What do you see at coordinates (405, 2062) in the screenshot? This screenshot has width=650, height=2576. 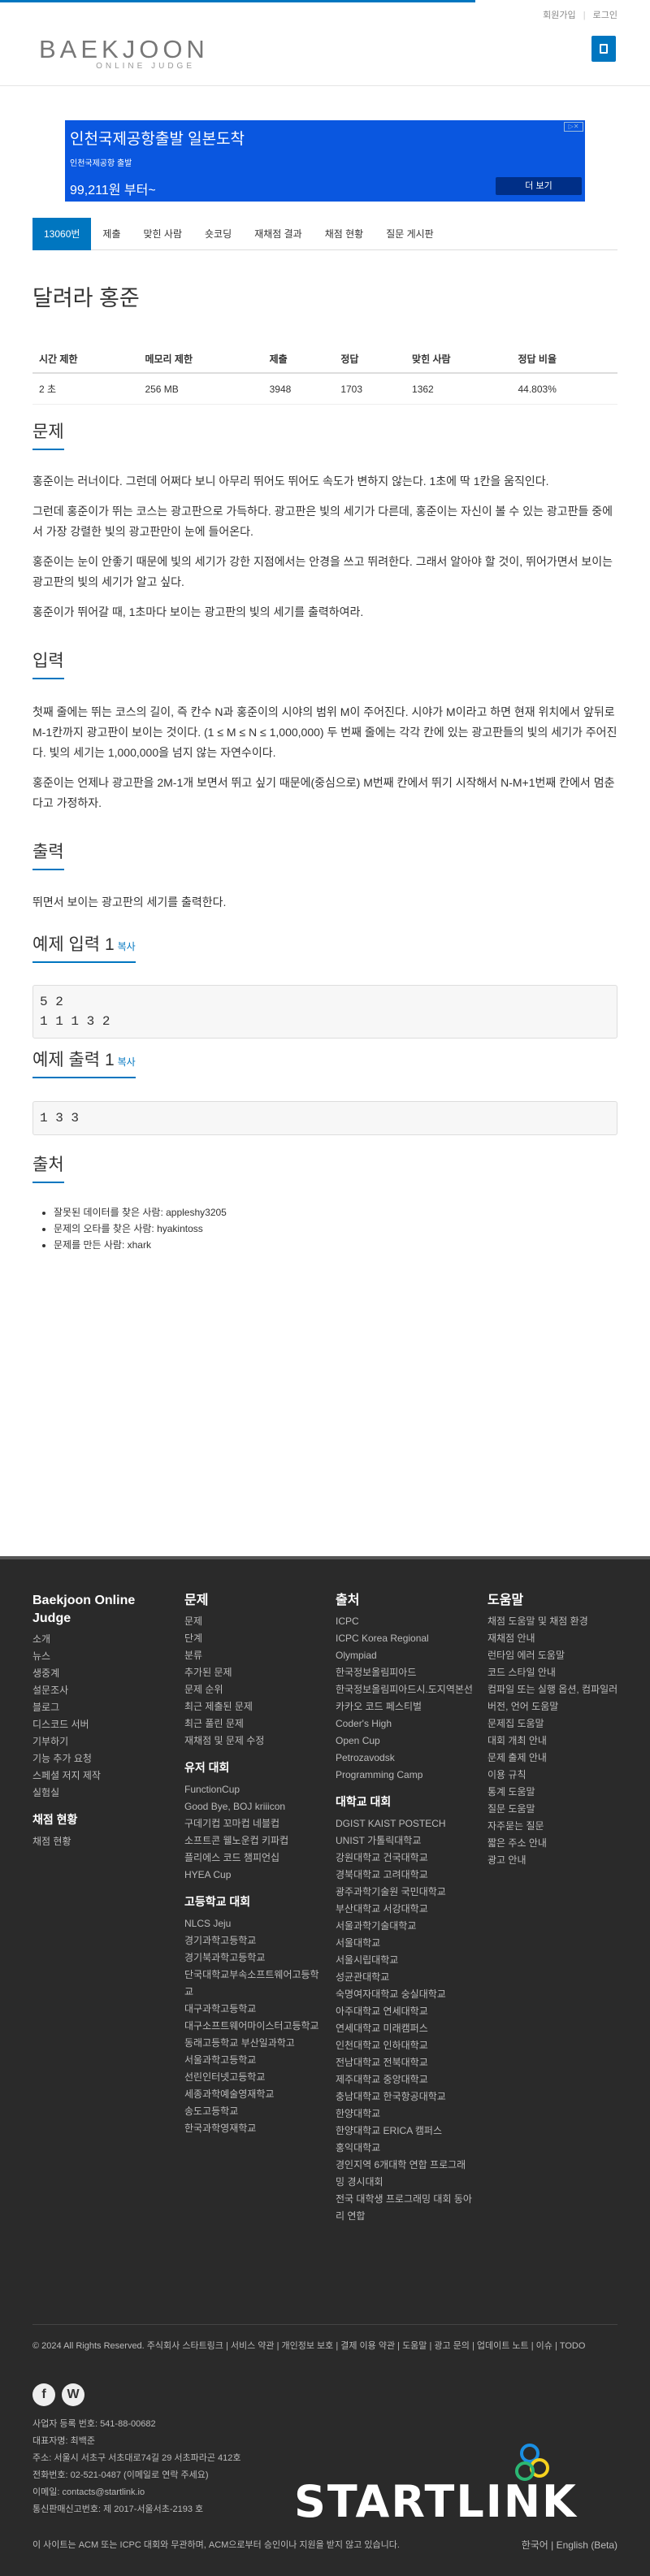 I see `footer-link: 전남대학교 전북대학교` at bounding box center [405, 2062].